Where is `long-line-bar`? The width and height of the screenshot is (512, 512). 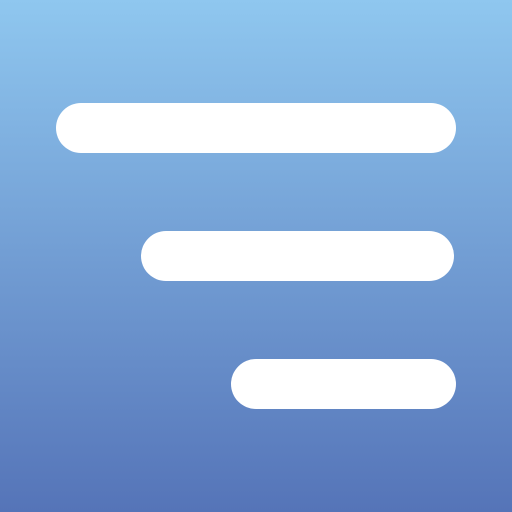 long-line-bar is located at coordinates (256, 128).